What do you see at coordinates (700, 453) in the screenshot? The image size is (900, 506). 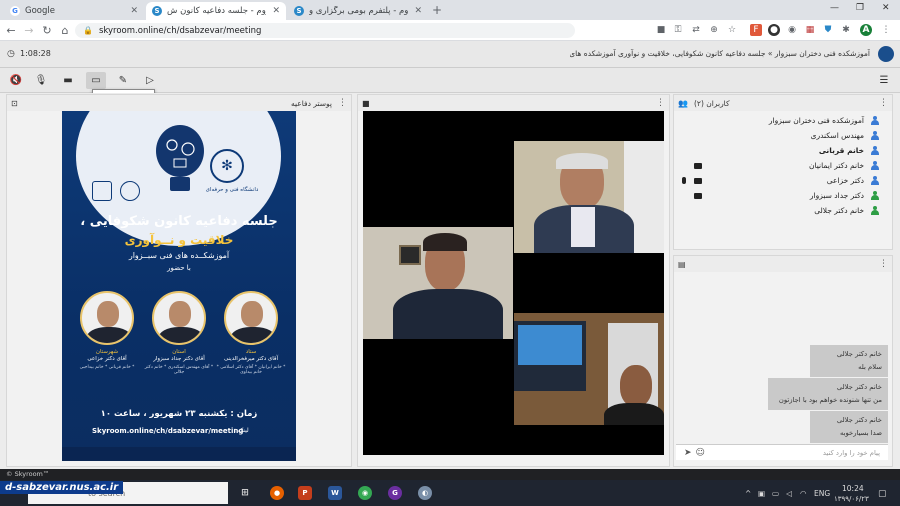 I see `emoji-icon: ☺` at bounding box center [700, 453].